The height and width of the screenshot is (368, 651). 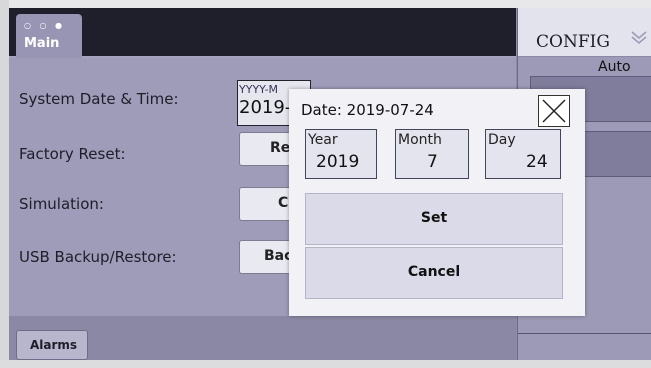 I want to click on config-header: CONFIG, so click(x=584, y=32).